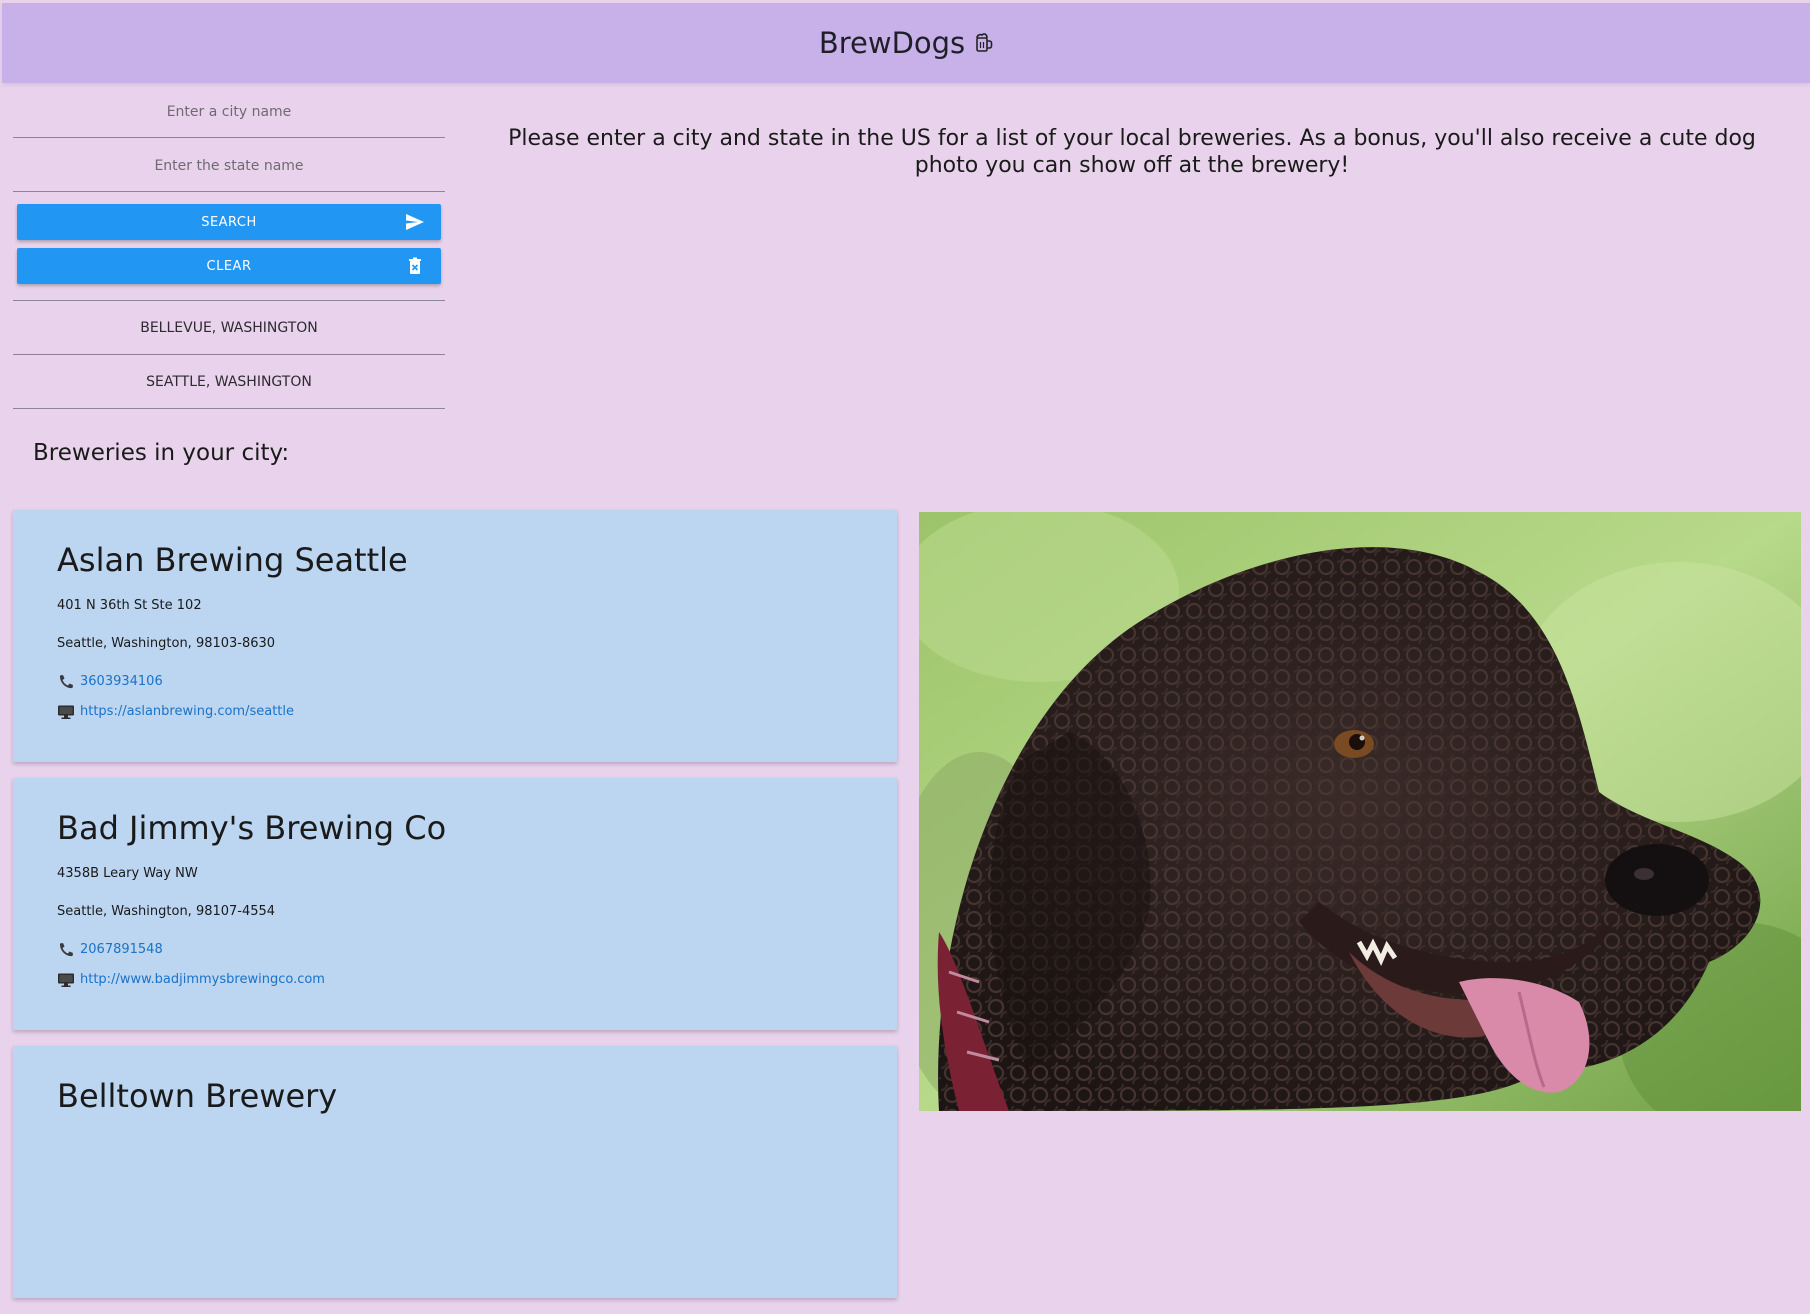 This screenshot has width=1810, height=1314. What do you see at coordinates (455, 950) in the screenshot?
I see `phone-row: 2067891548` at bounding box center [455, 950].